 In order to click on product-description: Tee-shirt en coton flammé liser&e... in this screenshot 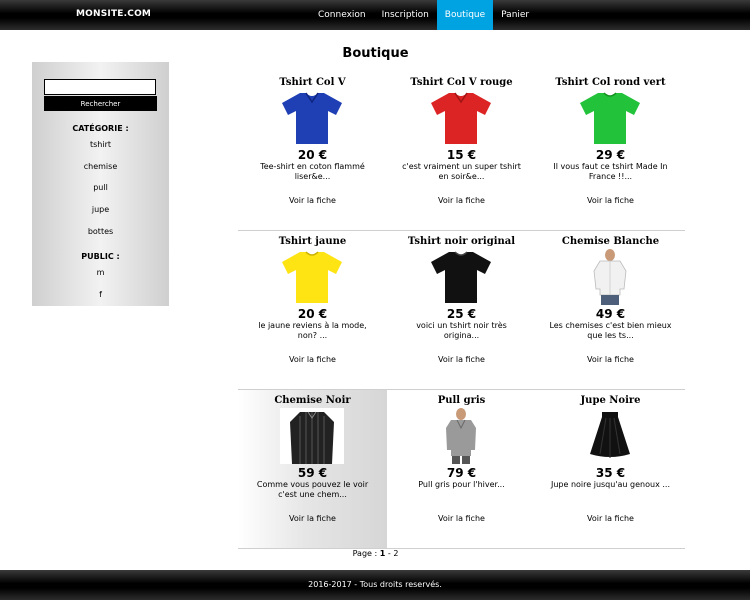, I will do `click(312, 171)`.